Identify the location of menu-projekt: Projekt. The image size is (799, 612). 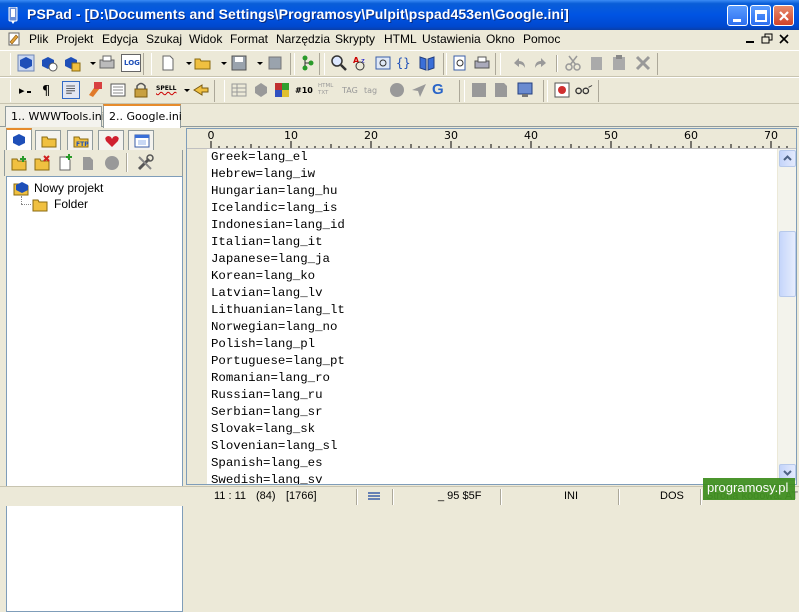
(74, 39).